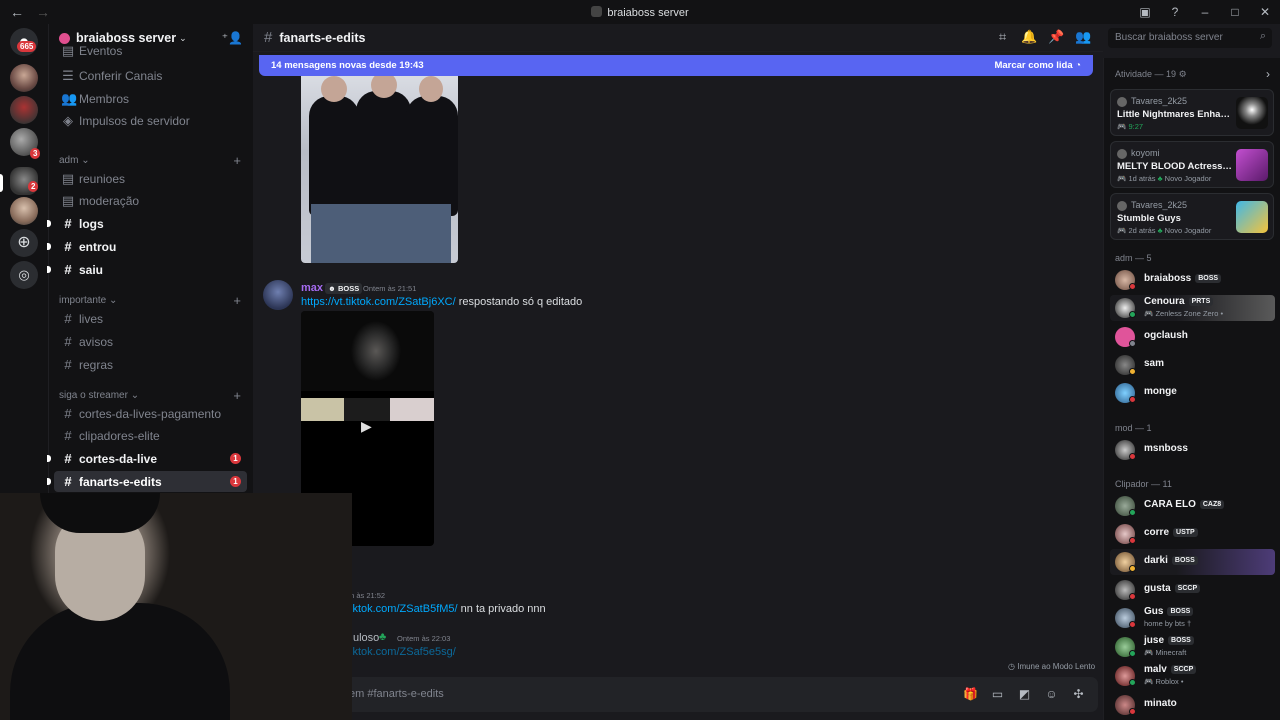  What do you see at coordinates (147, 481) in the screenshot?
I see `channel-fanarts-e-edits: # fanarts-e-edits 1` at bounding box center [147, 481].